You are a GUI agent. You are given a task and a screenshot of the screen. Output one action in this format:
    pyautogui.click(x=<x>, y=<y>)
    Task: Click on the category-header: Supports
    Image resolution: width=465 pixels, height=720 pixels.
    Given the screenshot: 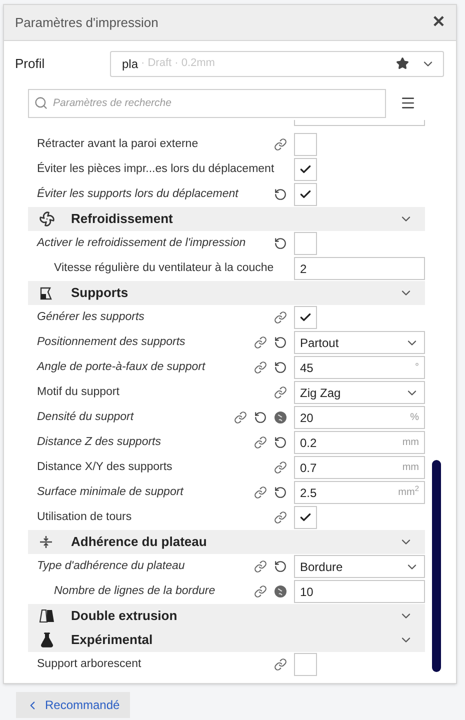 What is the action you would take?
    pyautogui.click(x=226, y=293)
    